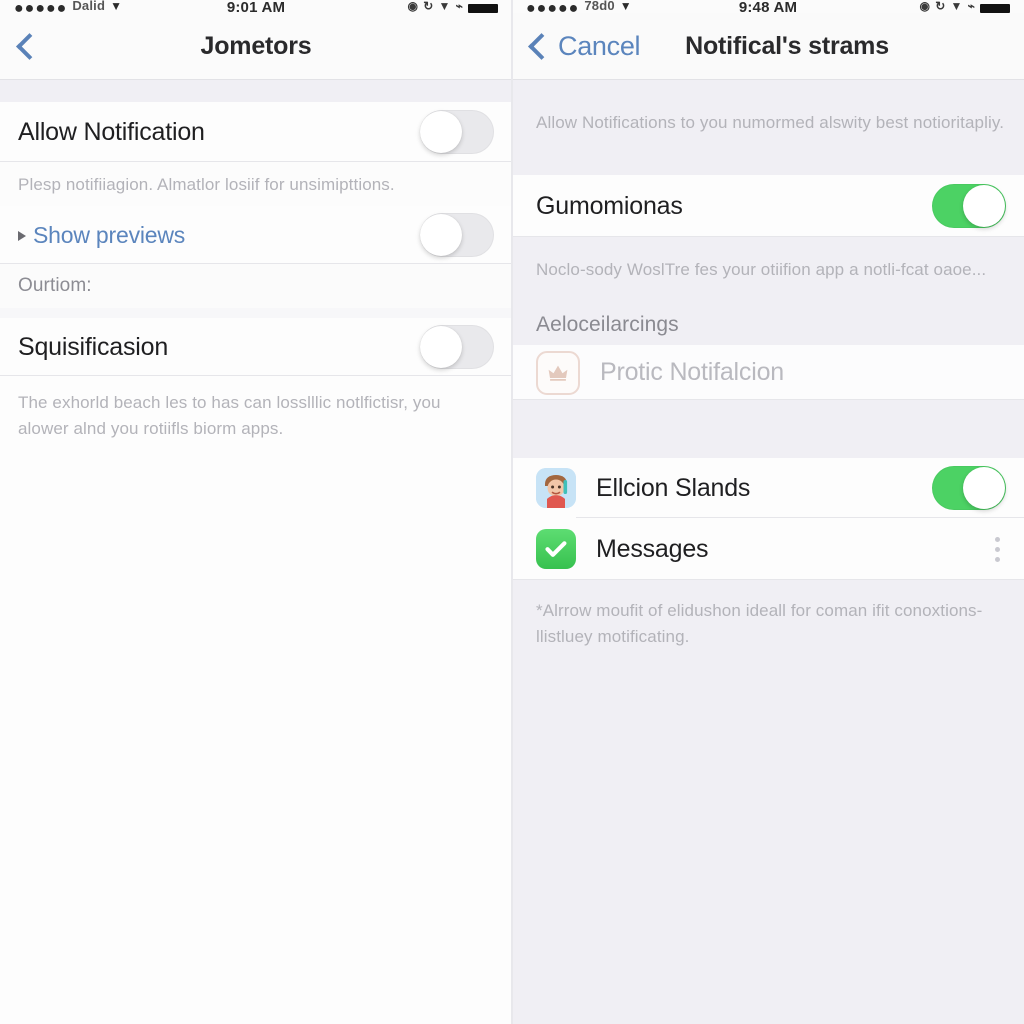 Image resolution: width=1024 pixels, height=1024 pixels. Describe the element at coordinates (556, 488) in the screenshot. I see `avatar-icon` at that location.